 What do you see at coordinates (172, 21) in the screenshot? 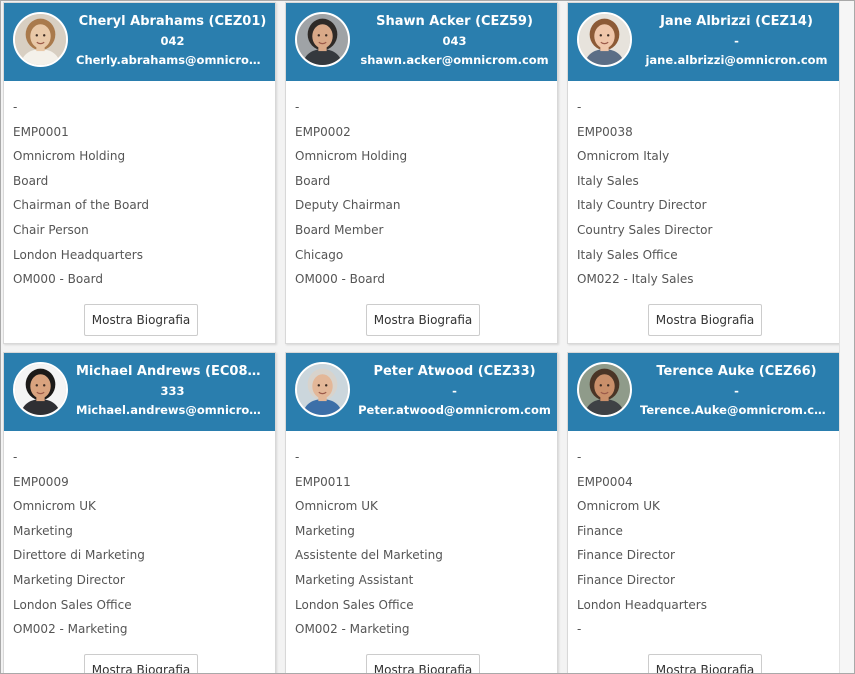
I see `employee-name: Cheryl Abrahams (CEZ01)` at bounding box center [172, 21].